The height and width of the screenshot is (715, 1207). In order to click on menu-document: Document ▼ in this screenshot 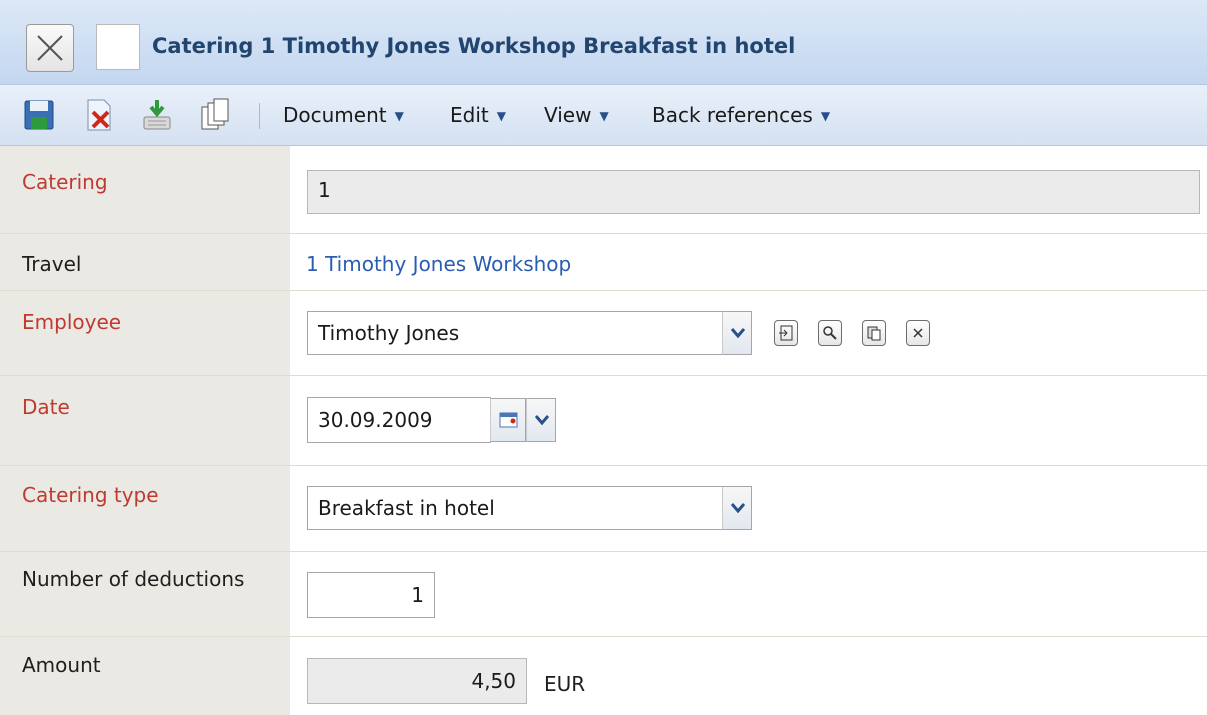, I will do `click(343, 115)`.